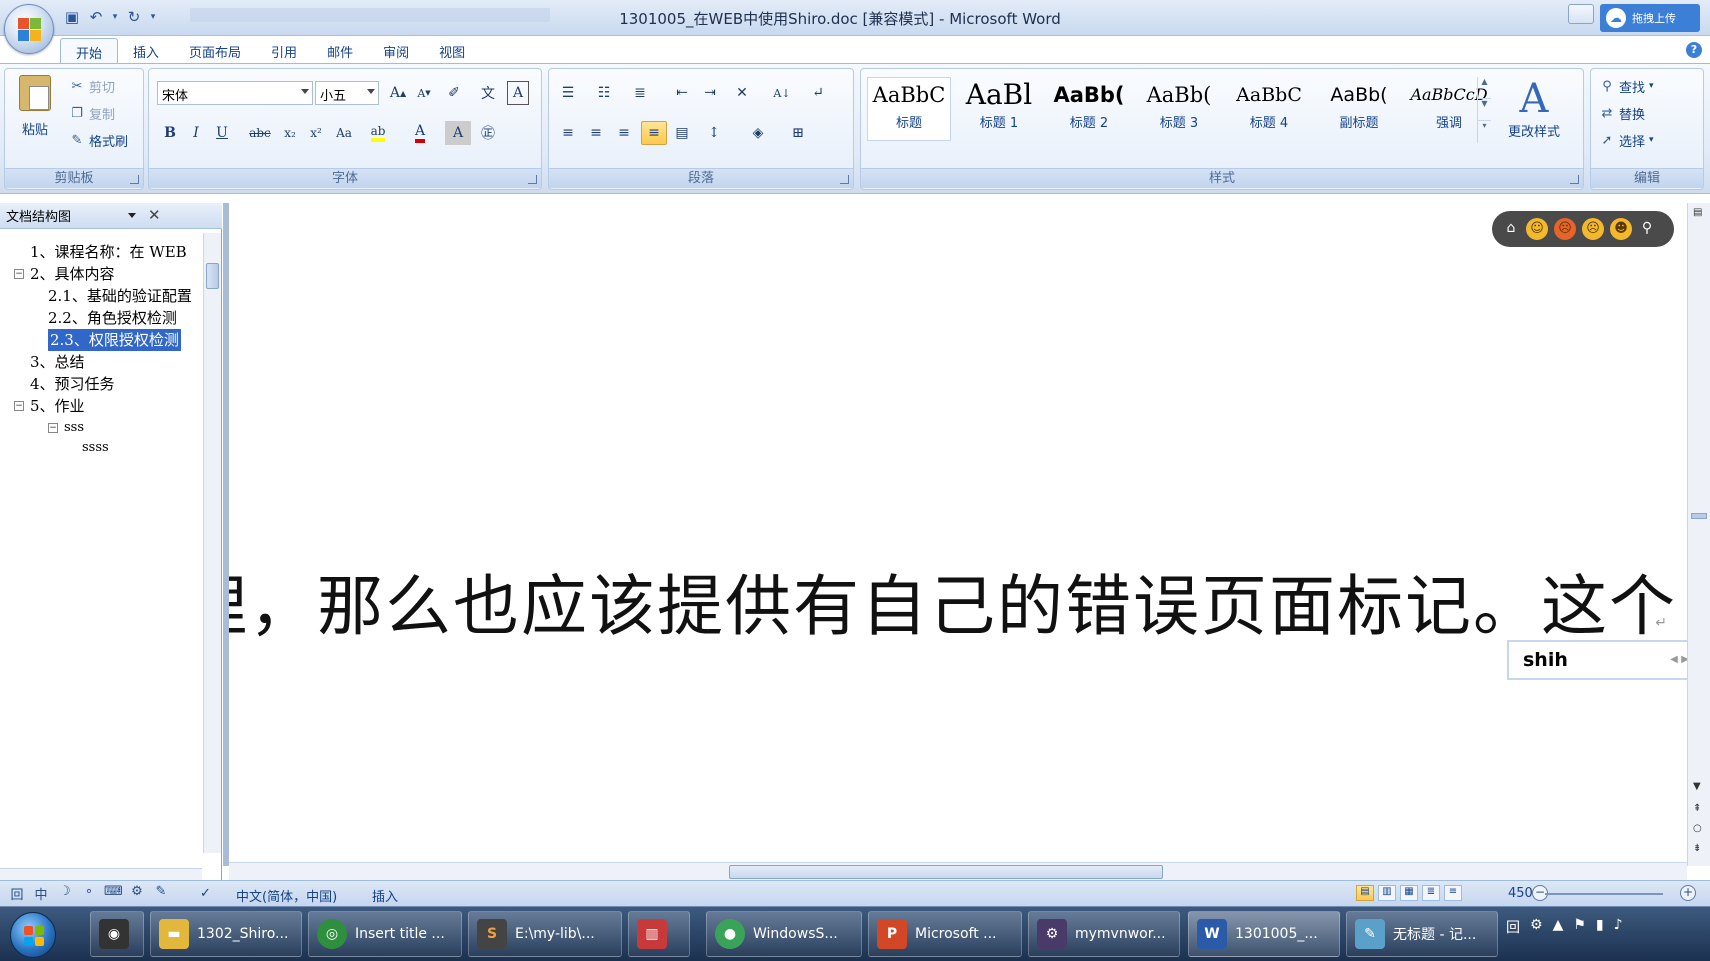  Describe the element at coordinates (73, 216) in the screenshot. I see `document-map-selector: 文档结构图` at that location.